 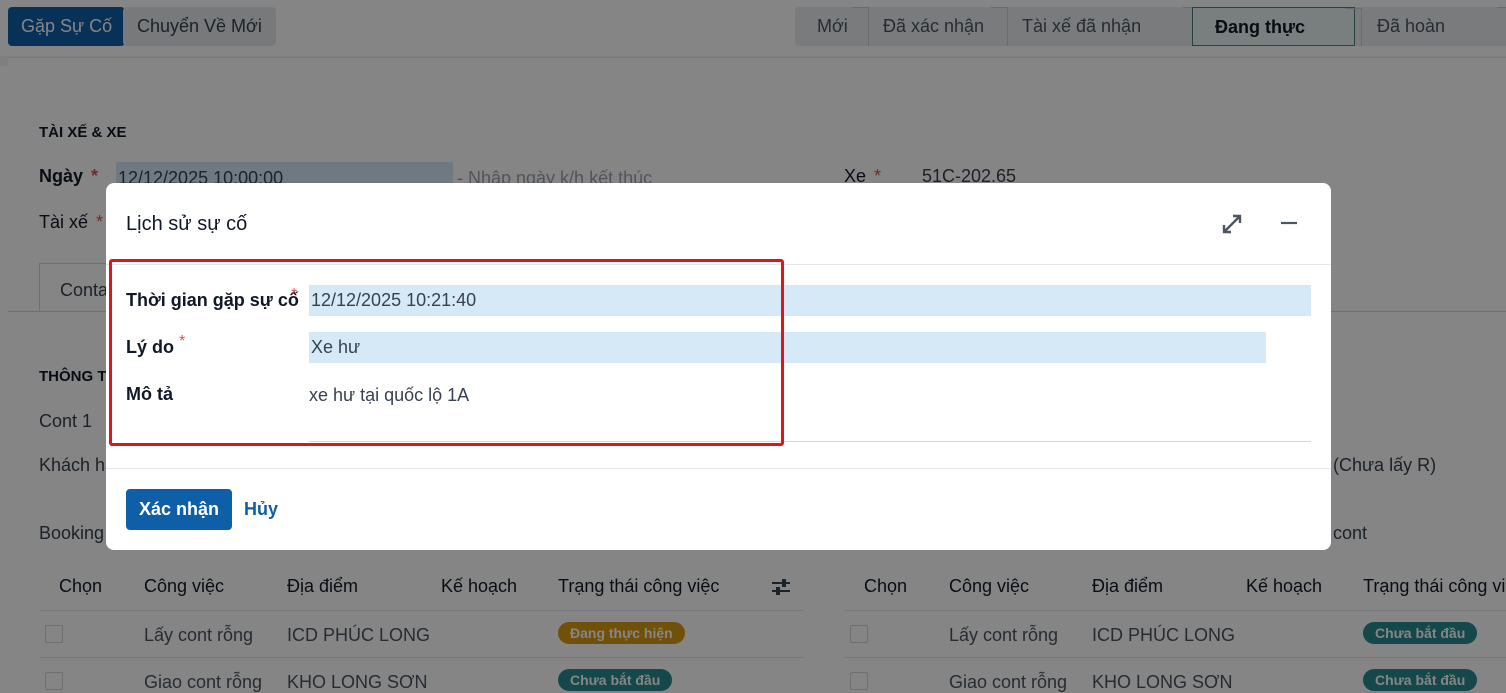 I want to click on dialog-header: Lịch sử sự cố, so click(x=718, y=224).